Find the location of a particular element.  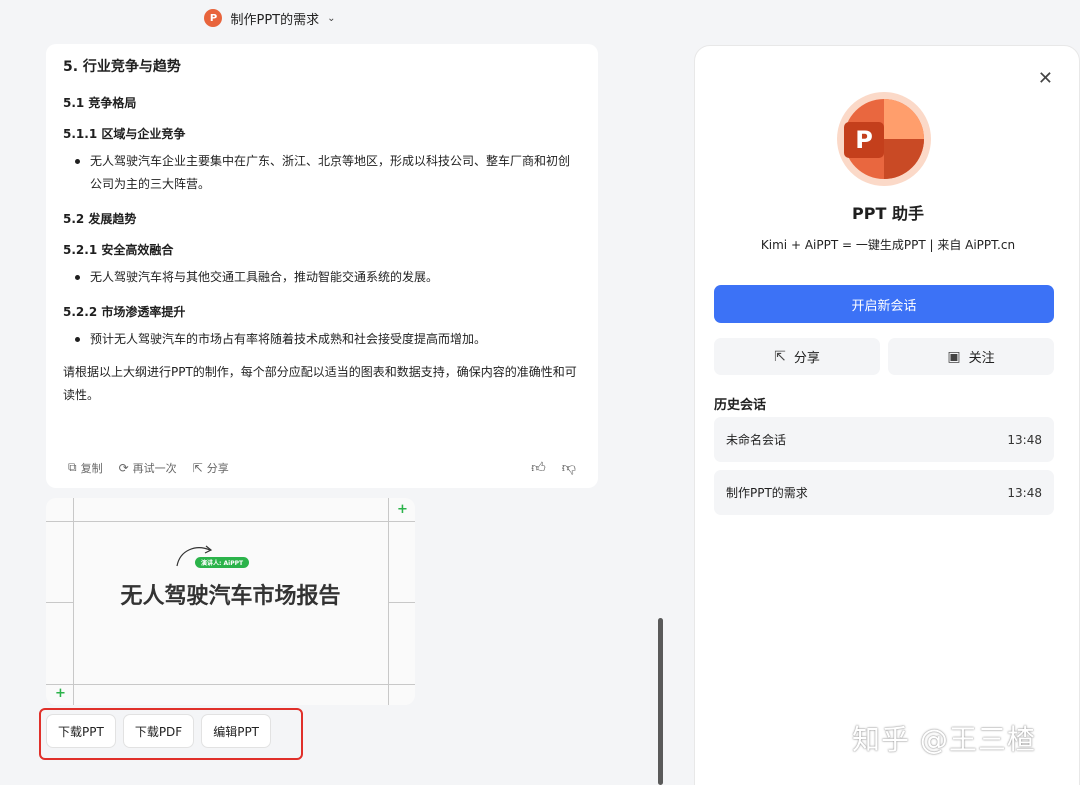

history-item-title: 制作PPT的需求 is located at coordinates (767, 493).